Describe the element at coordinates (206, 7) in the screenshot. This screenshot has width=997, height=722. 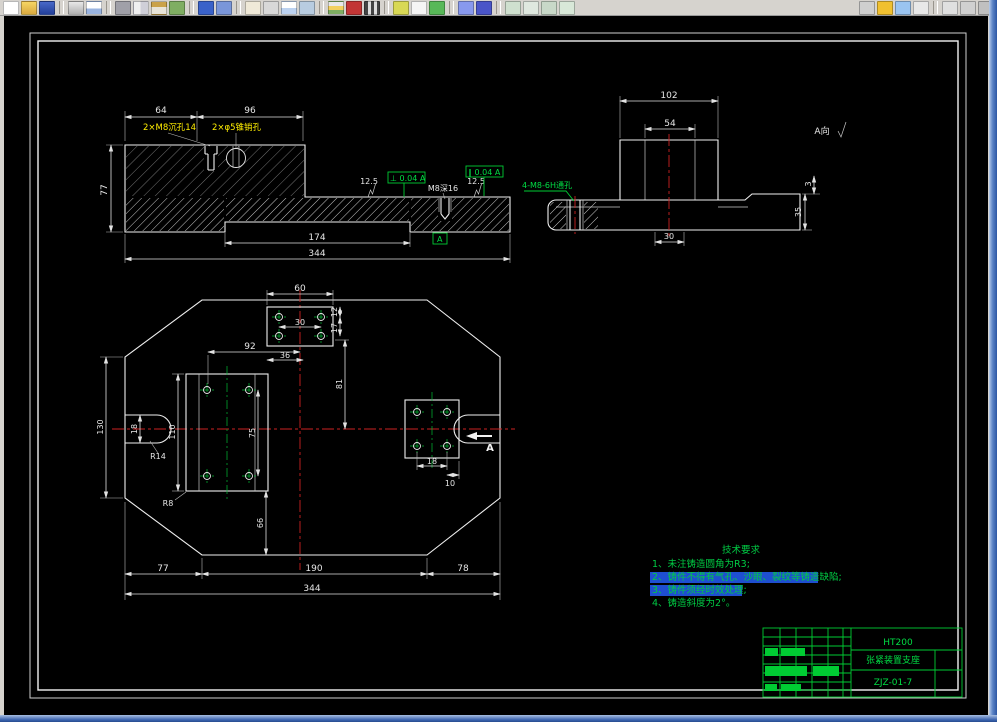
I see `undo-icon` at that location.